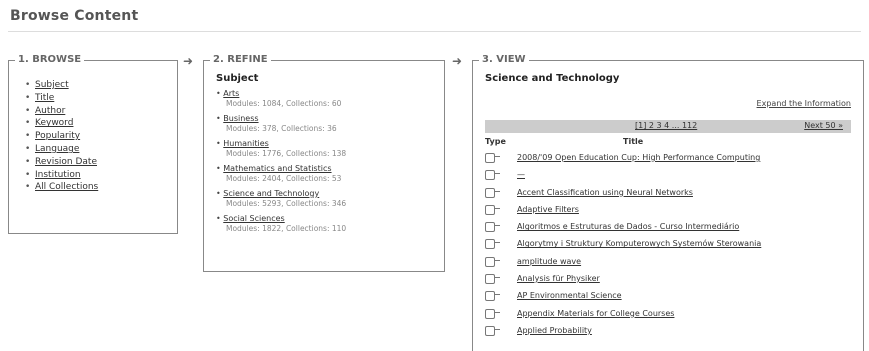 Image resolution: width=869 pixels, height=351 pixels. I want to click on browse-option-all-collections: All Collections, so click(61, 187).